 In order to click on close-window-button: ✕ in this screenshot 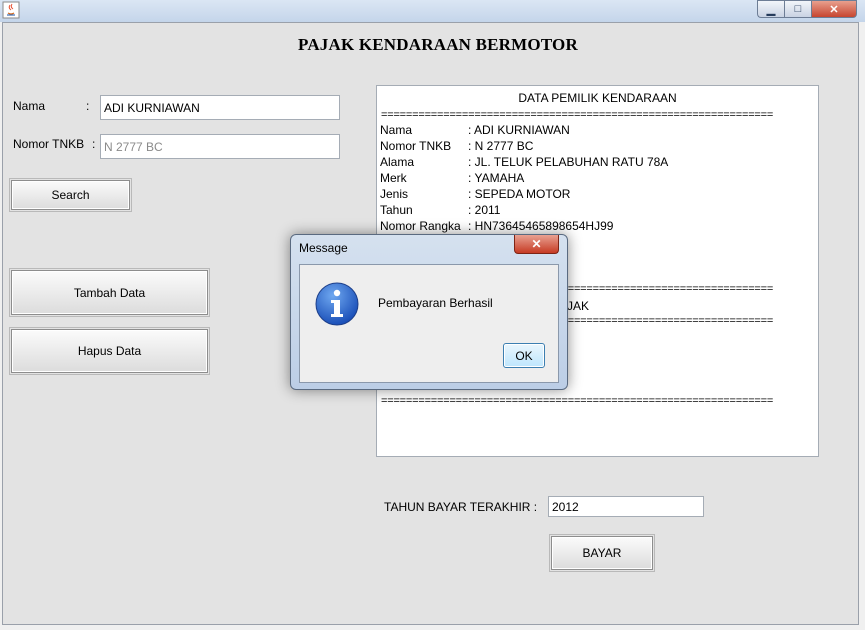, I will do `click(834, 9)`.